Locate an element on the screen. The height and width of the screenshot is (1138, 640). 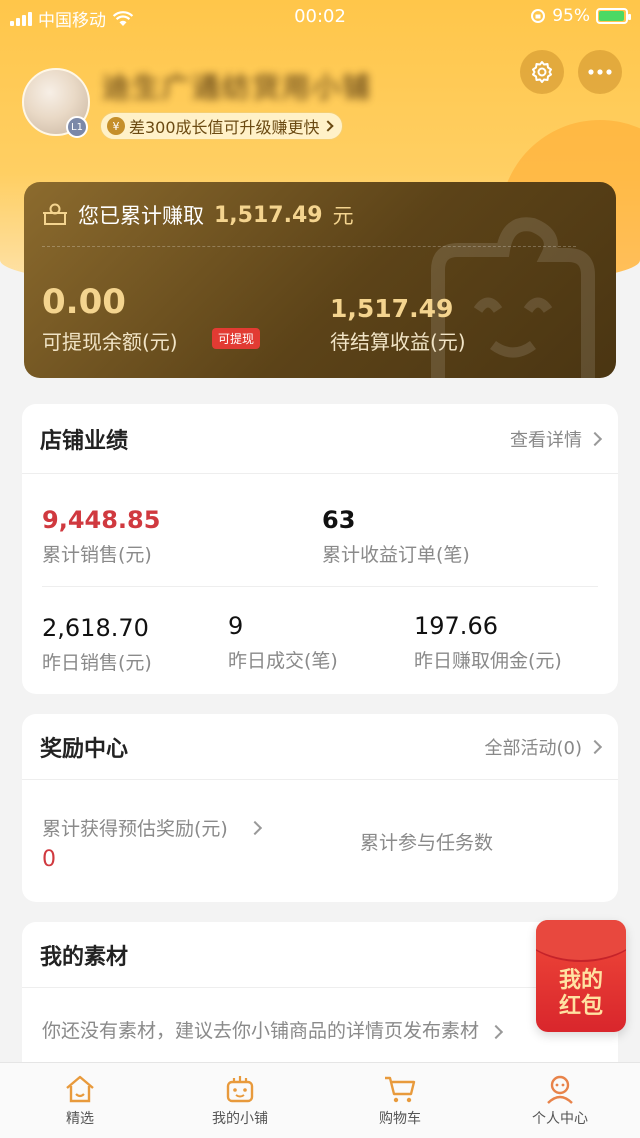
tab-cart: 购物车 is located at coordinates (400, 1100).